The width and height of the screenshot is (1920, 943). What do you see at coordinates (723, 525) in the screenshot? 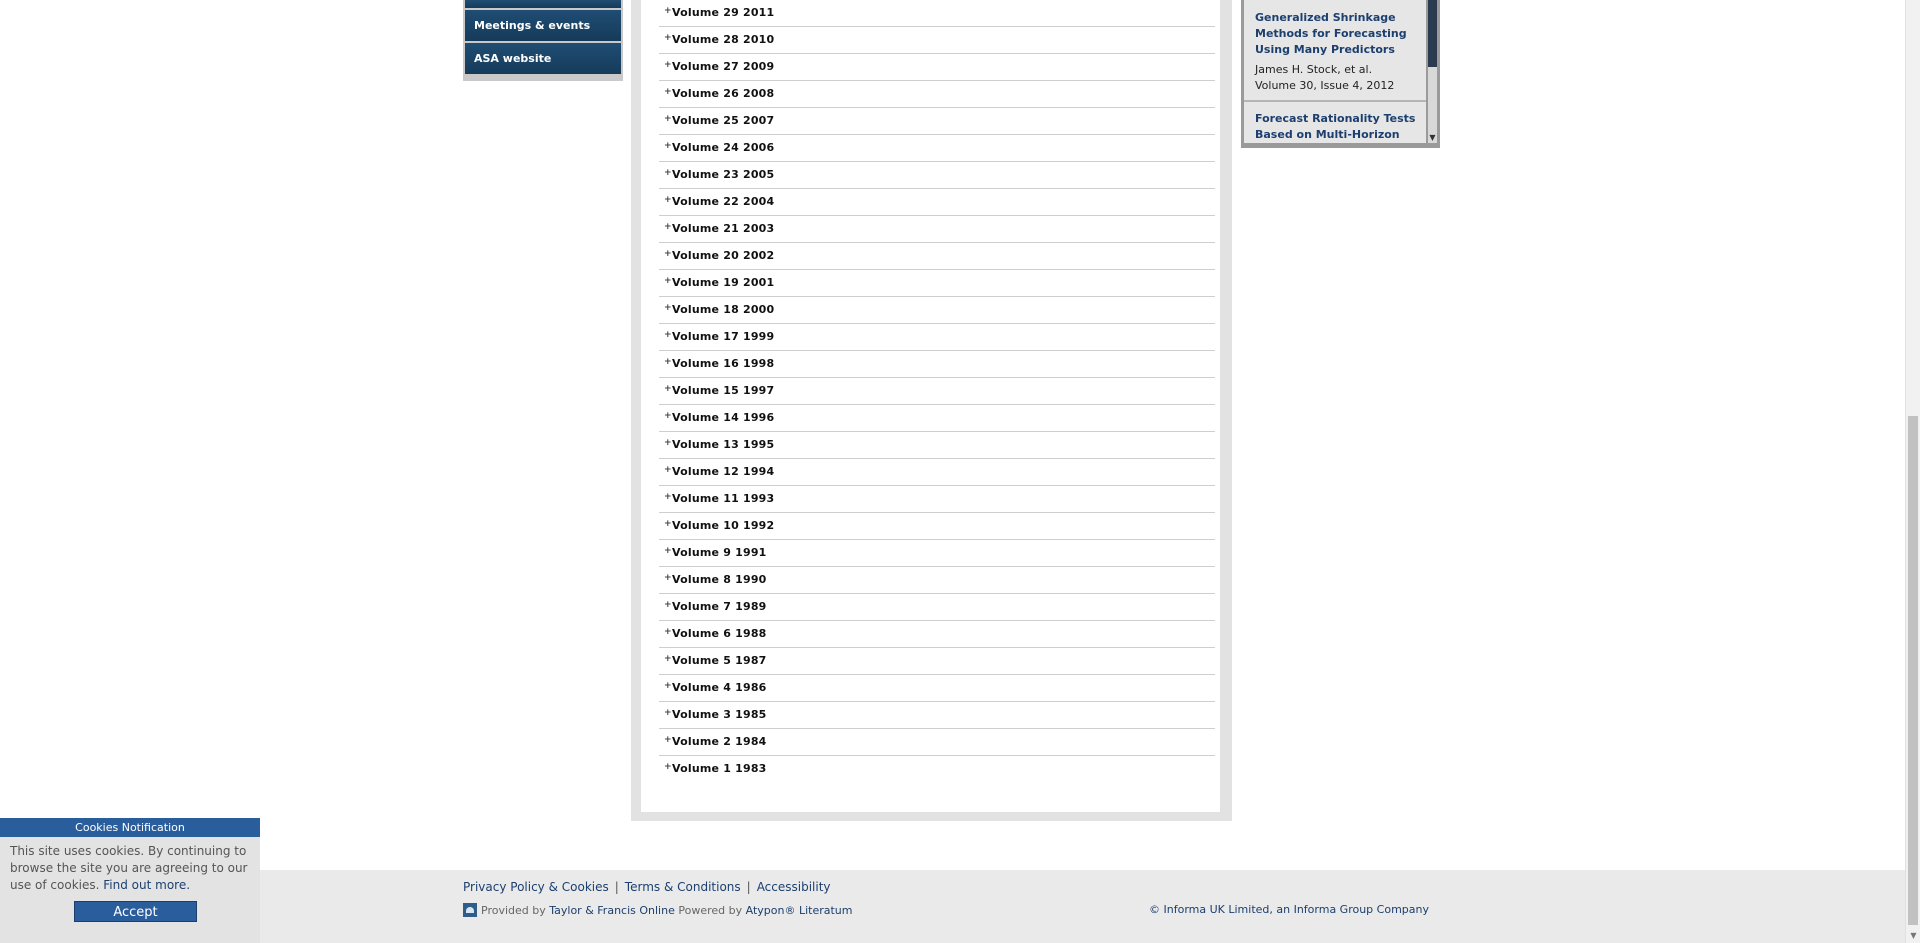
I see `volume-label: Volume 10 1992` at bounding box center [723, 525].